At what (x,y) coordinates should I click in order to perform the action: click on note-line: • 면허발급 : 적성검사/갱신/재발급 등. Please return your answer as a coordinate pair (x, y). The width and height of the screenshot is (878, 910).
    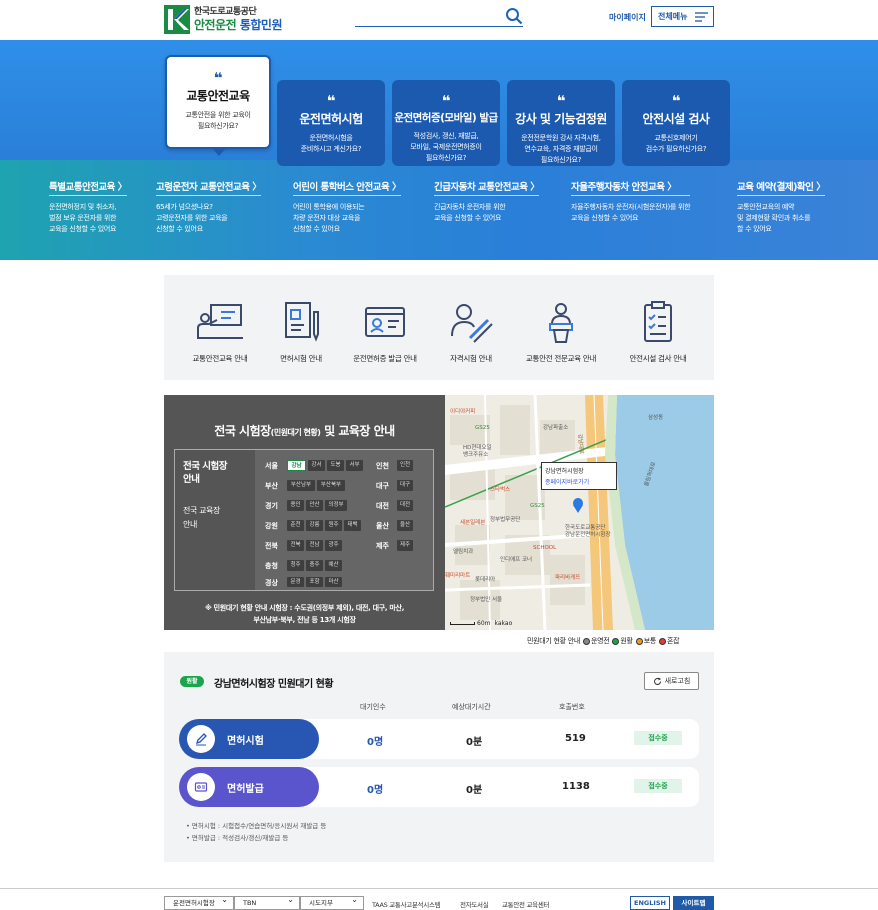
    Looking at the image, I should click on (237, 838).